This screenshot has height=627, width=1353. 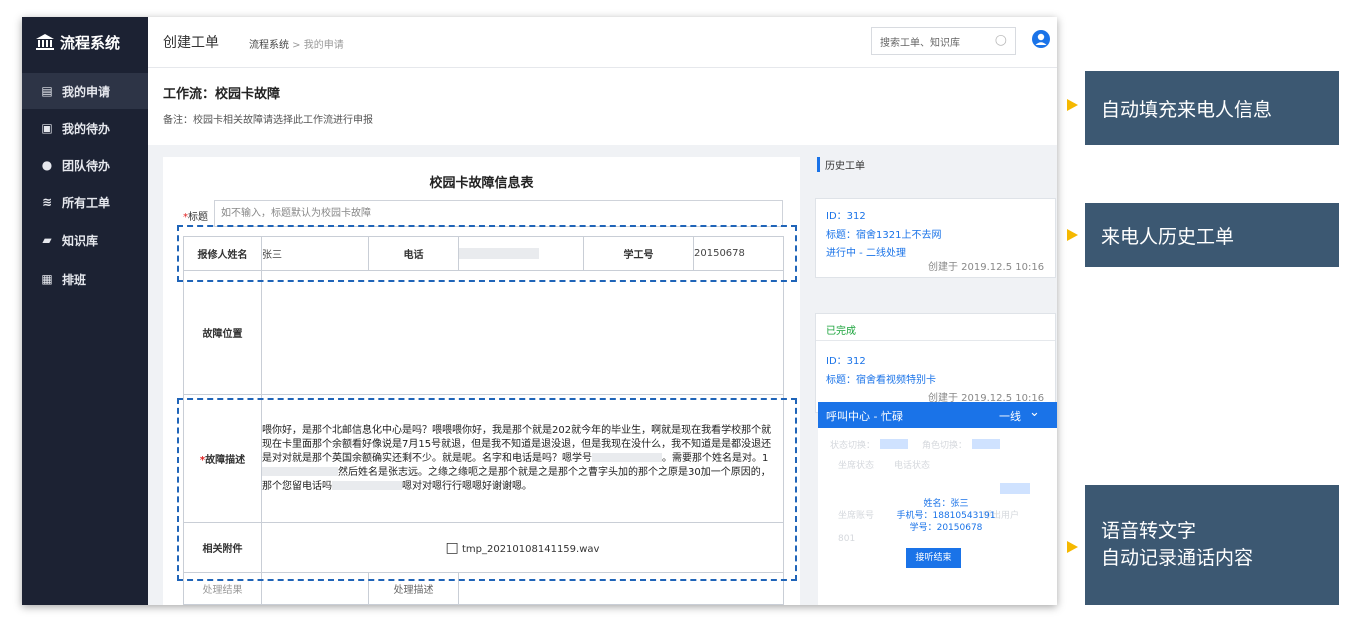 I want to click on callout-speech-to-text: 语音转文字 自动记录通话内容, so click(x=1212, y=545).